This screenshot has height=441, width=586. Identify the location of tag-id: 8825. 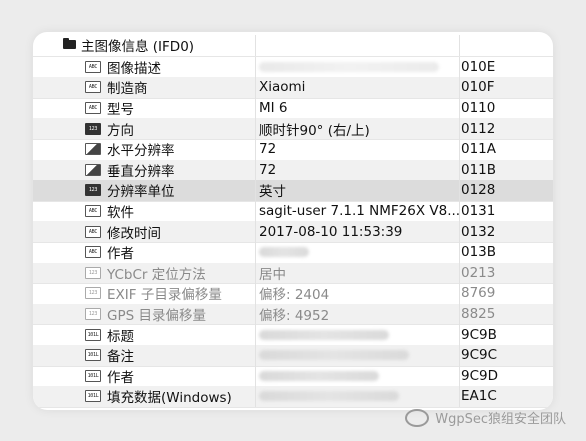
(478, 314).